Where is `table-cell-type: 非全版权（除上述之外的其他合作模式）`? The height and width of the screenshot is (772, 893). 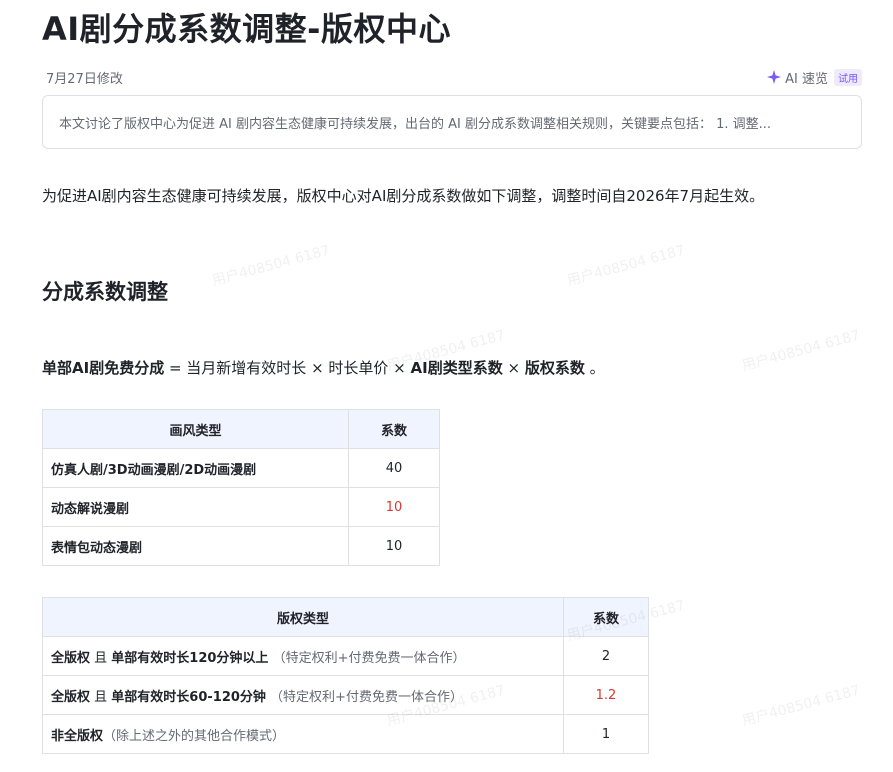
table-cell-type: 非全版权（除上述之外的其他合作模式） is located at coordinates (303, 734).